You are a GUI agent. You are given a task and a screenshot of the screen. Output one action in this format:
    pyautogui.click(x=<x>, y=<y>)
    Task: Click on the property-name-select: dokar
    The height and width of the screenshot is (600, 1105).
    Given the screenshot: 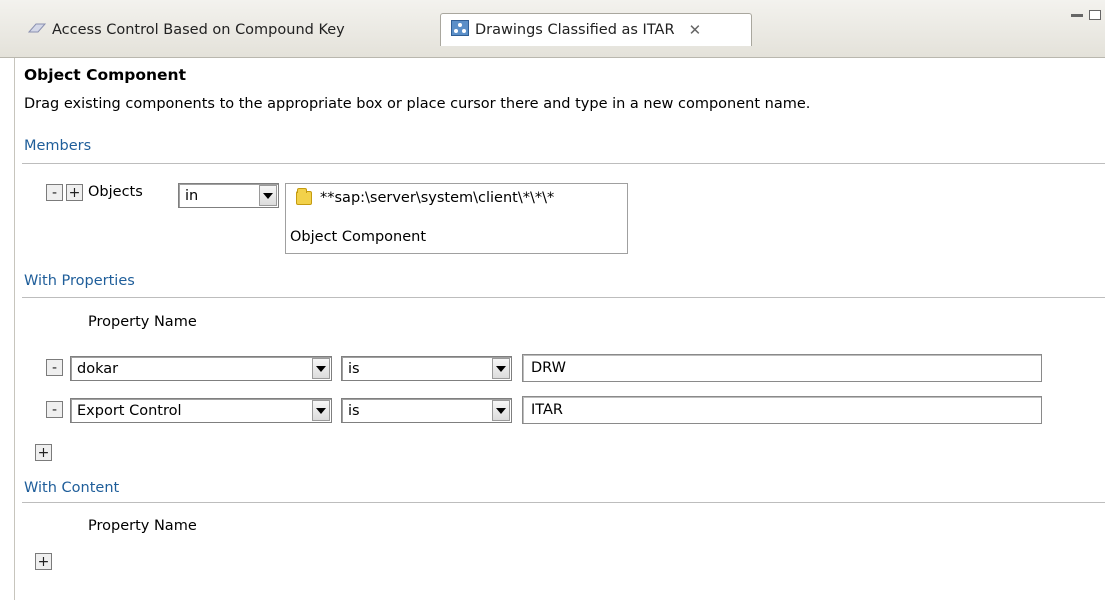 What is the action you would take?
    pyautogui.click(x=201, y=368)
    